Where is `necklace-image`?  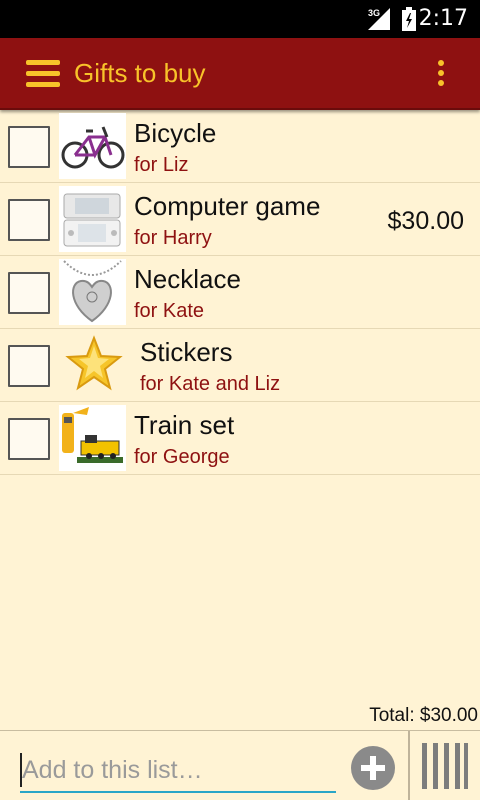
necklace-image is located at coordinates (92, 292).